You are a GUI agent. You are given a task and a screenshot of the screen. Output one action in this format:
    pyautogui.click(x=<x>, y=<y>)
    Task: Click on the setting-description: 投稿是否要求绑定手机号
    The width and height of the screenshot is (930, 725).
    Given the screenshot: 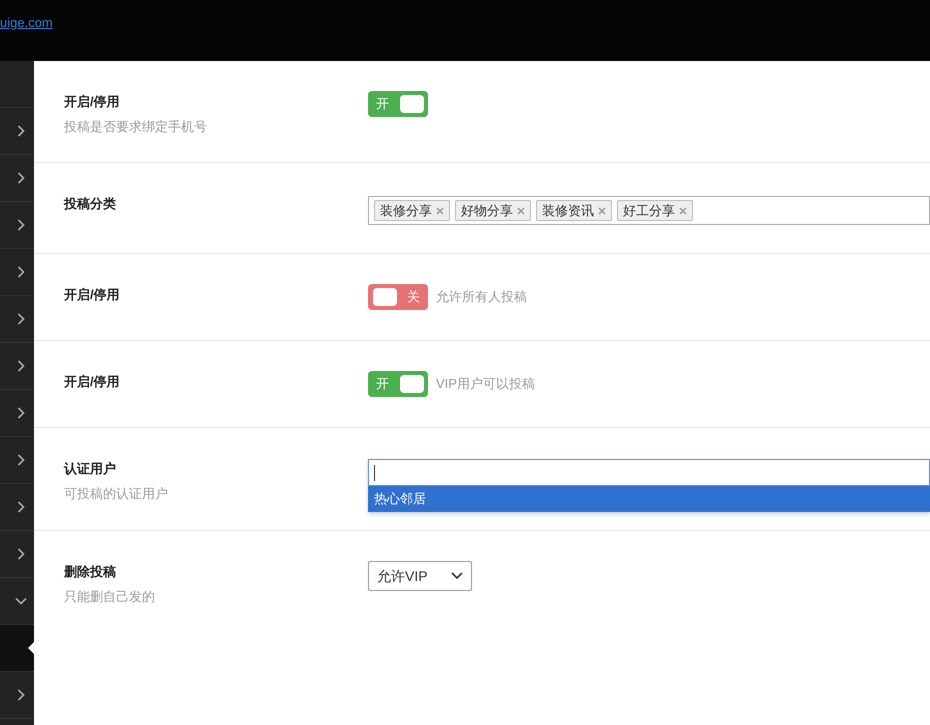 What is the action you would take?
    pyautogui.click(x=136, y=127)
    